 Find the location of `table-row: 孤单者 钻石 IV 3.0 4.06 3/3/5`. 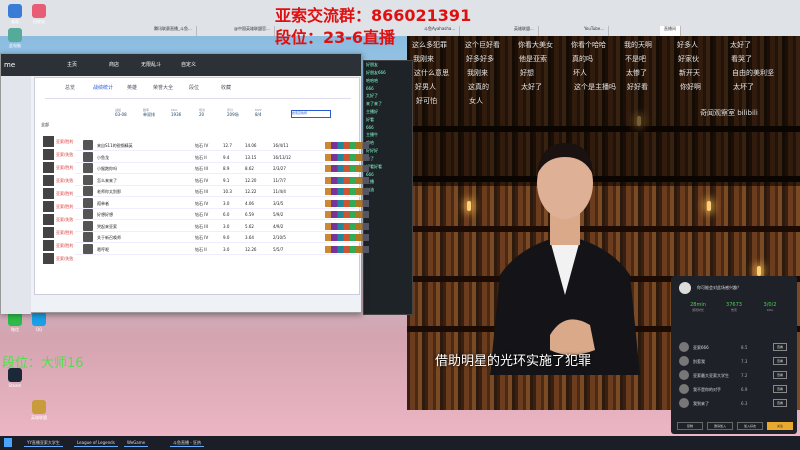

table-row: 孤单者 钻石 IV 3.0 4.06 3/3/5 is located at coordinates (222, 203).